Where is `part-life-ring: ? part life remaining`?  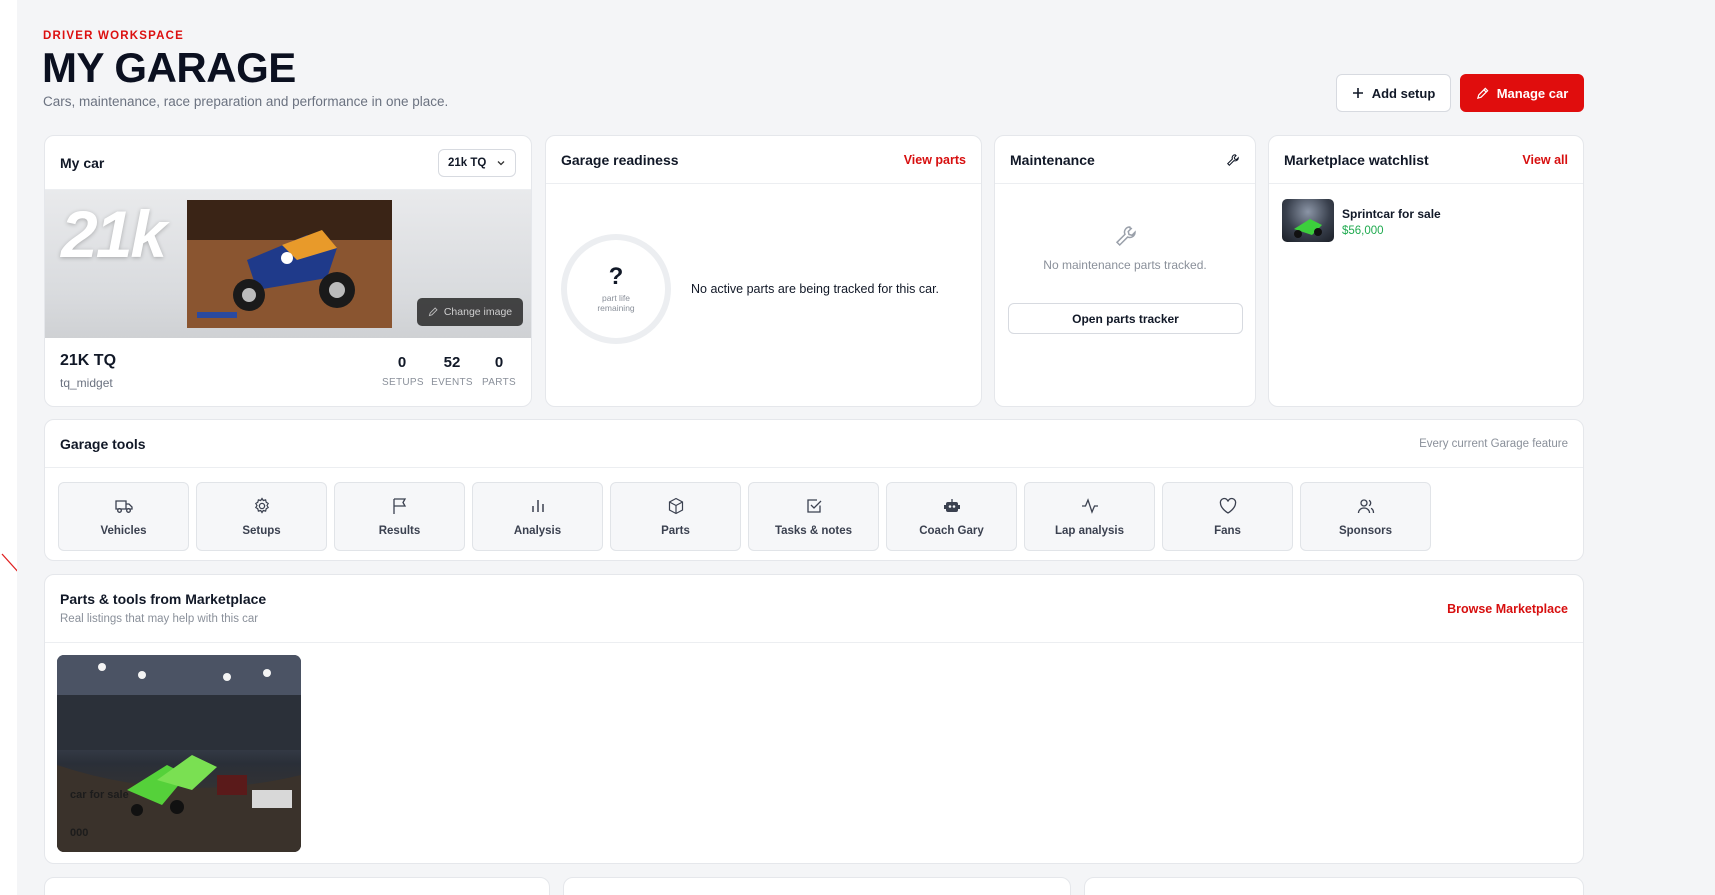 part-life-ring: ? part life remaining is located at coordinates (616, 289).